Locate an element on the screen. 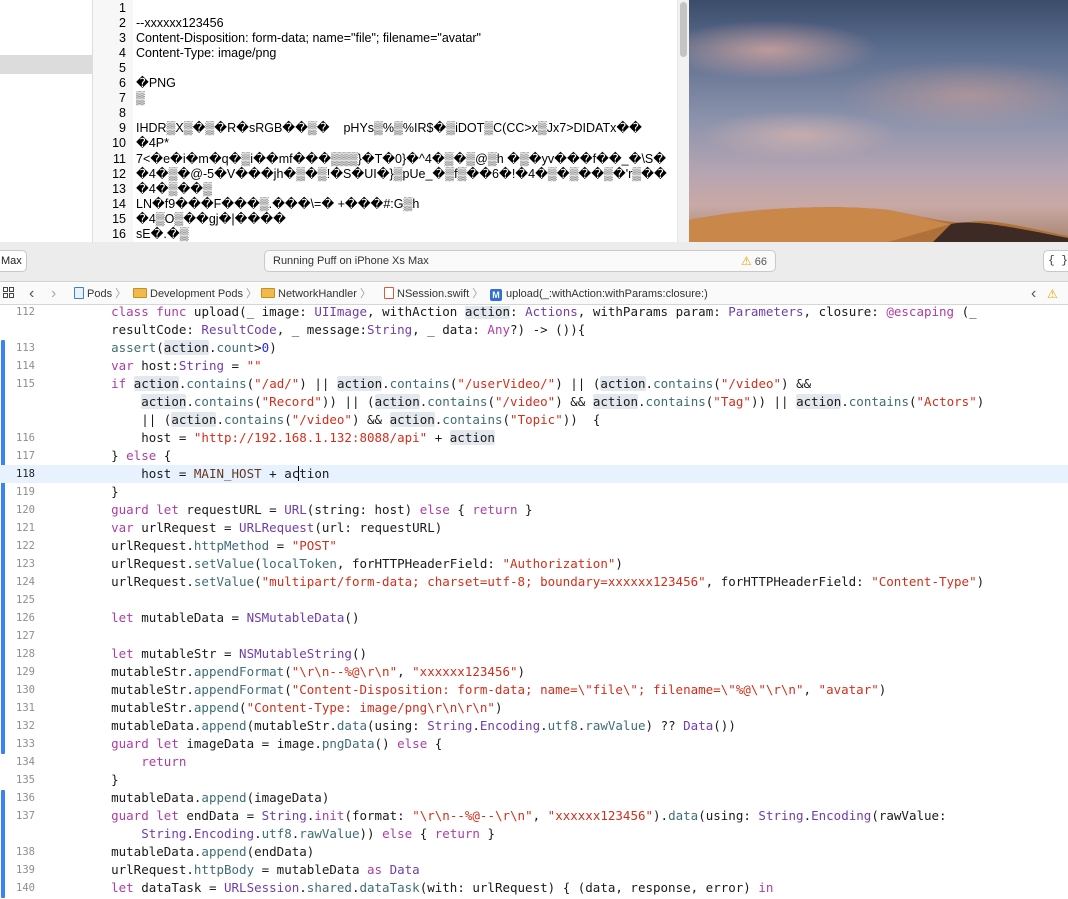 Image resolution: width=1068 pixels, height=899 pixels. text-view-line-text: �4�▒��▒ is located at coordinates (174, 188).